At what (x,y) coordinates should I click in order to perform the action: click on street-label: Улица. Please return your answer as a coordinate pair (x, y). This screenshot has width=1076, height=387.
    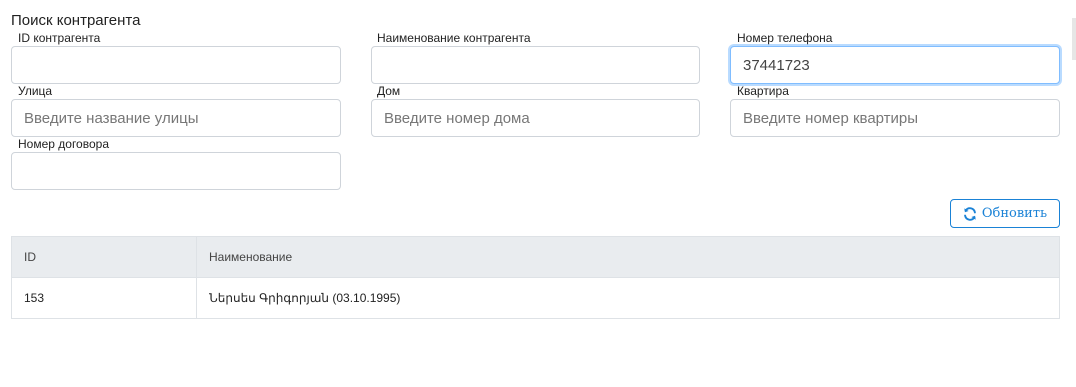
    Looking at the image, I should click on (35, 91).